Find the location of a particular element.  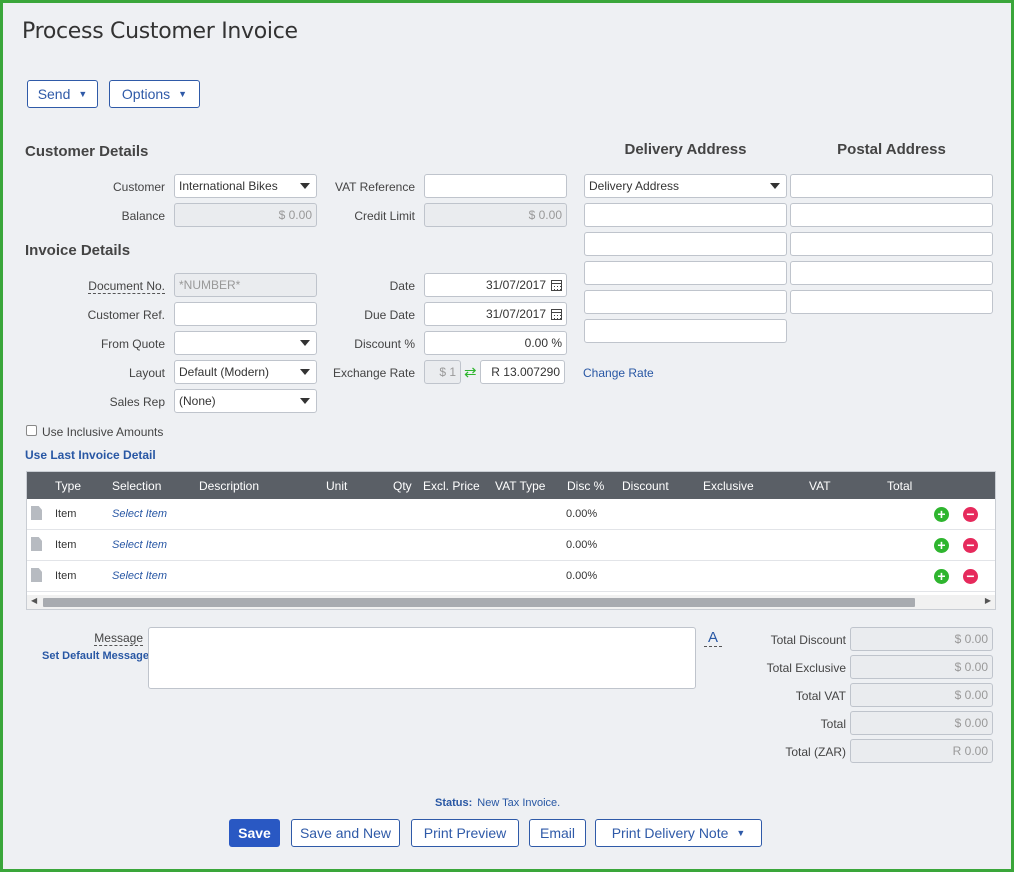

use-inclusive-checkbox is located at coordinates (31, 430).